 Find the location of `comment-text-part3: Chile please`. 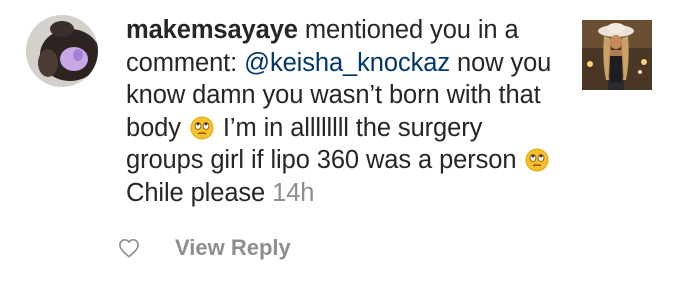

comment-text-part3: Chile please is located at coordinates (196, 192).